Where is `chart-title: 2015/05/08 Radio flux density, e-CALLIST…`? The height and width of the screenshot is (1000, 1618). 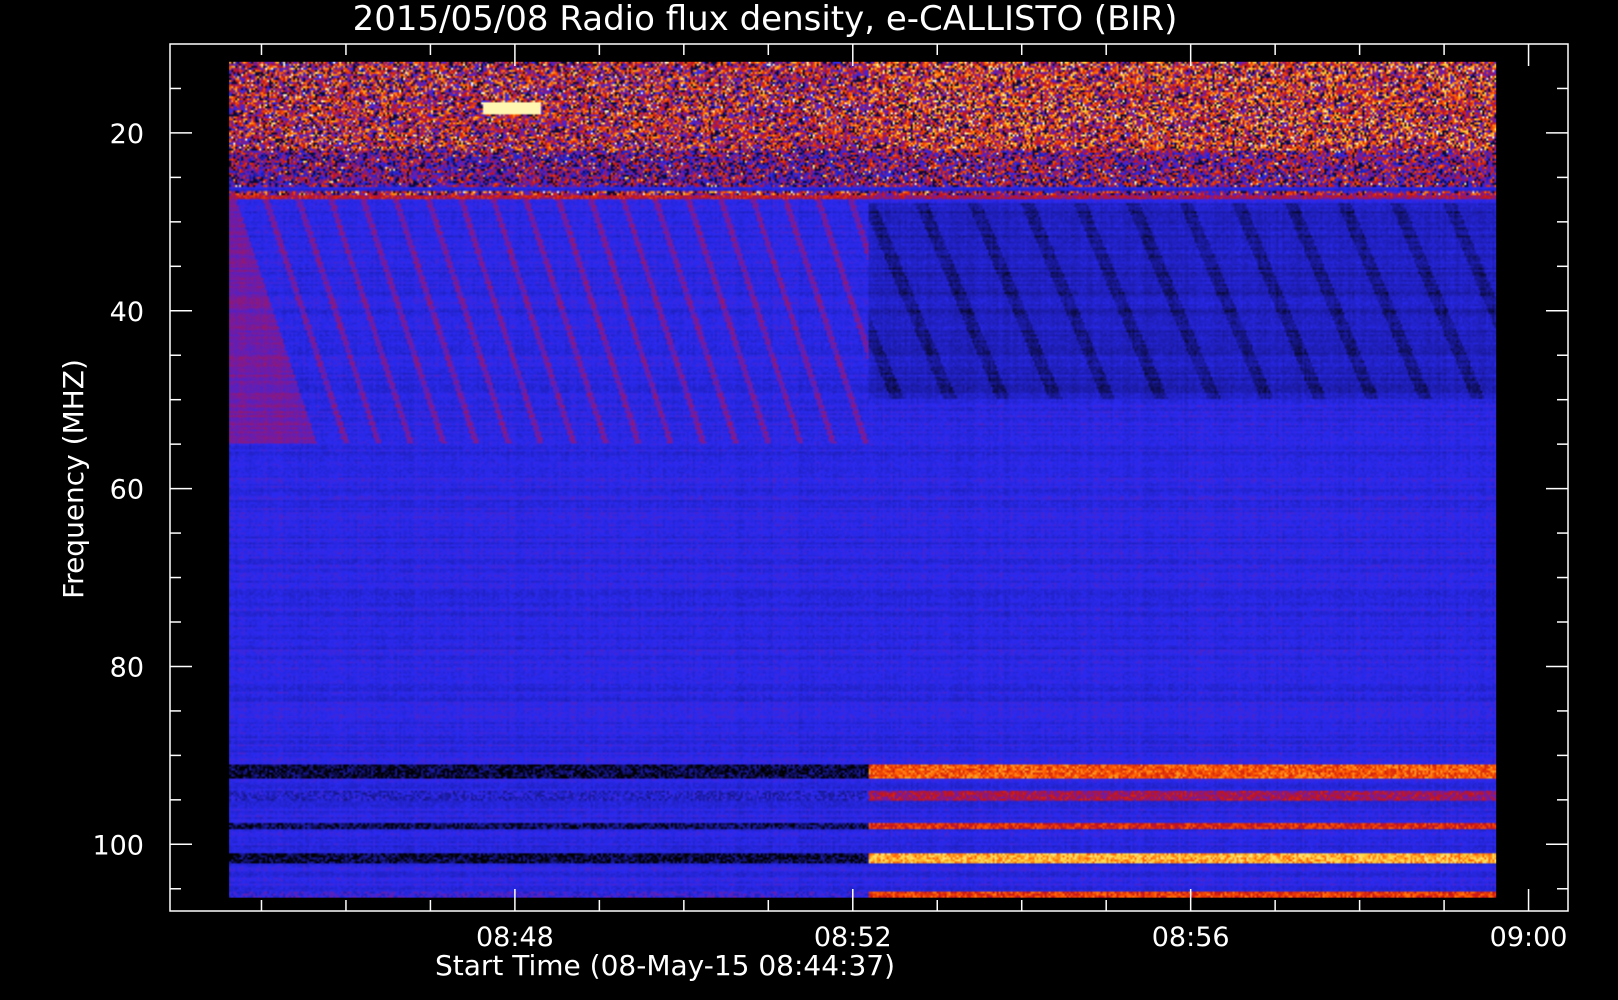
chart-title: 2015/05/08 Radio flux density, e-CALLIST… is located at coordinates (765, 19).